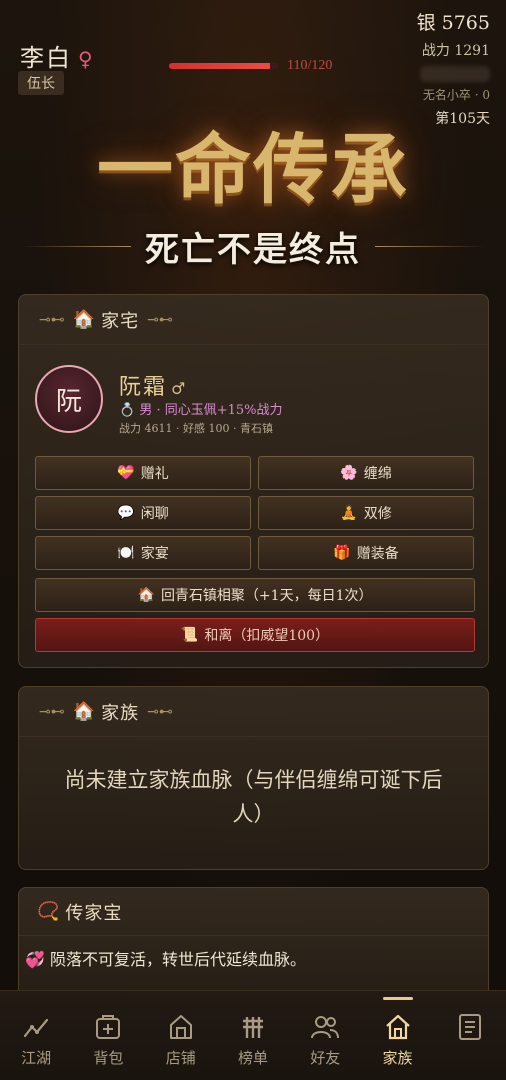 The width and height of the screenshot is (506, 1080). What do you see at coordinates (126, 513) in the screenshot?
I see `speech-bubble-icon: 💬` at bounding box center [126, 513].